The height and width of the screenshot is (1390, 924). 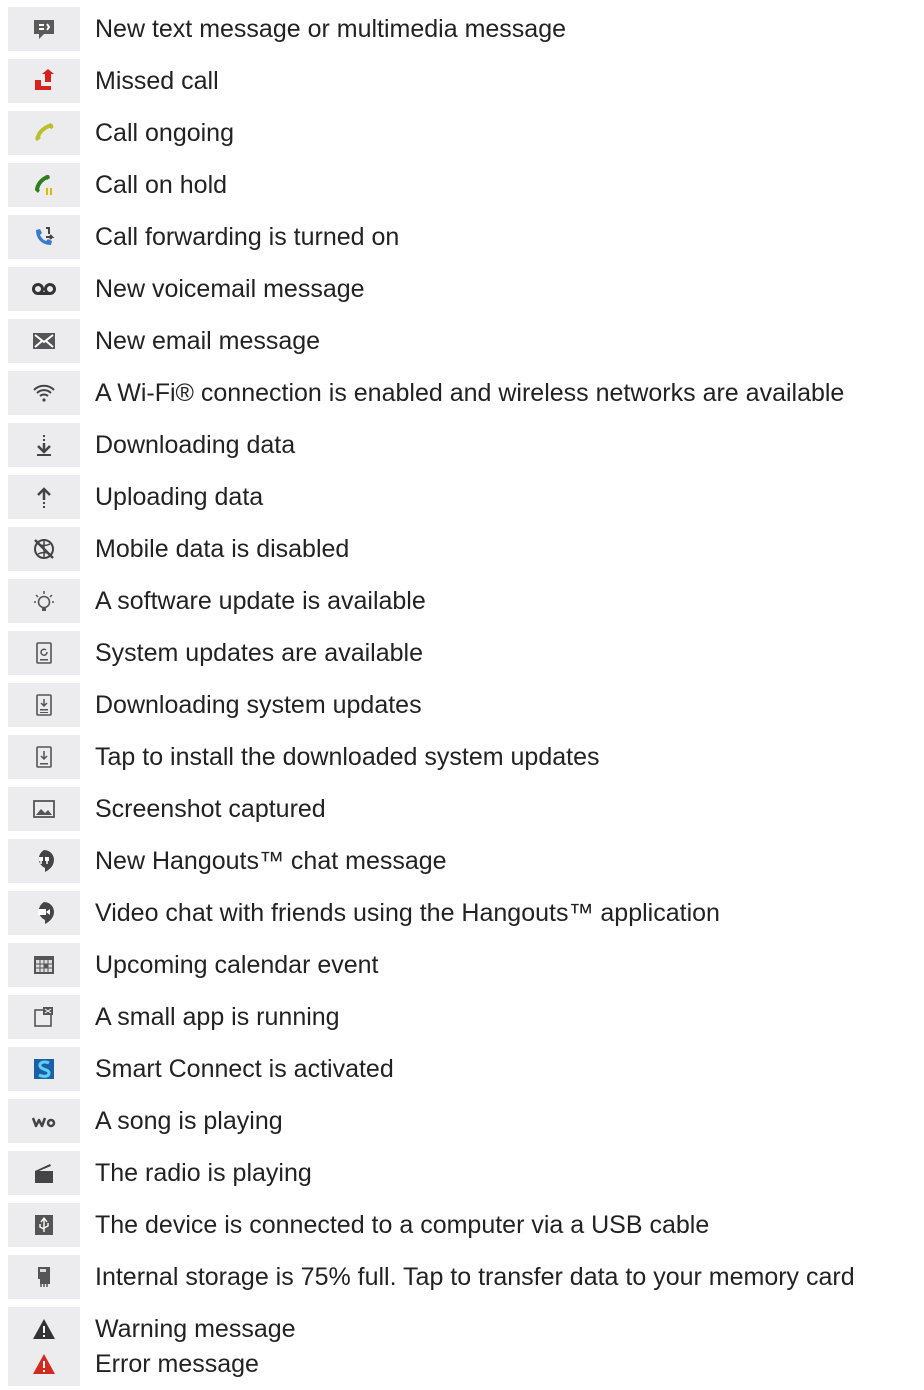 I want to click on item-label: New text message or multimedia message, so click(x=331, y=29).